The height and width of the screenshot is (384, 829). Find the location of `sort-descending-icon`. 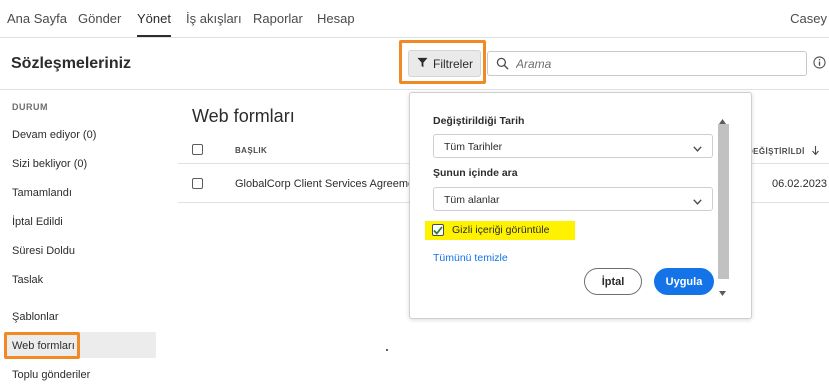

sort-descending-icon is located at coordinates (815, 151).